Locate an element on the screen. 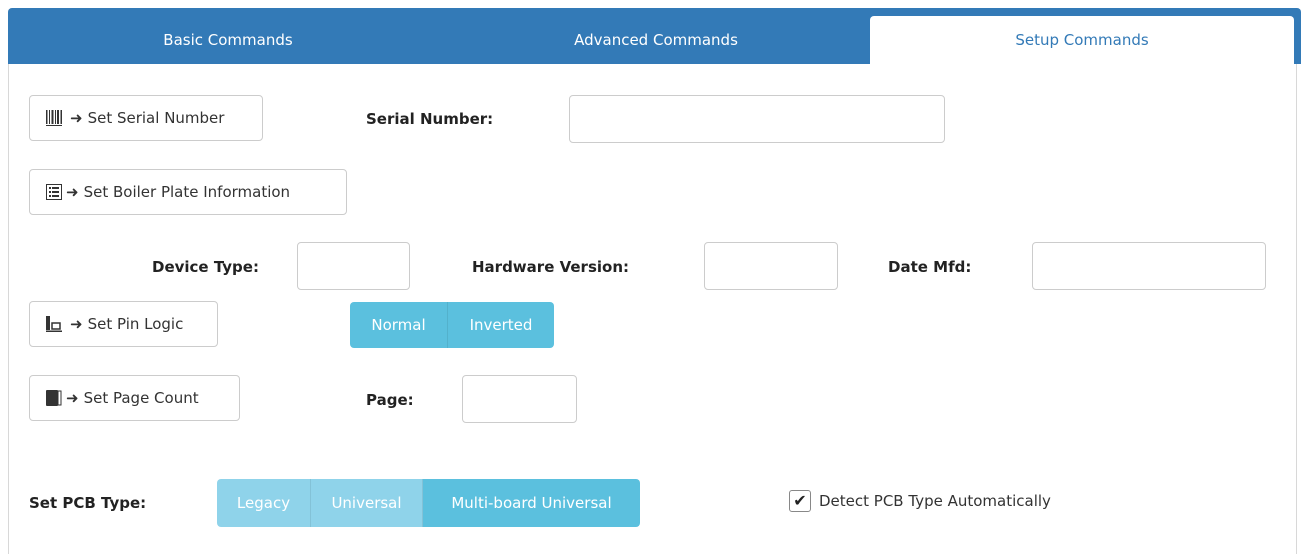  page-label: Page: is located at coordinates (390, 400).